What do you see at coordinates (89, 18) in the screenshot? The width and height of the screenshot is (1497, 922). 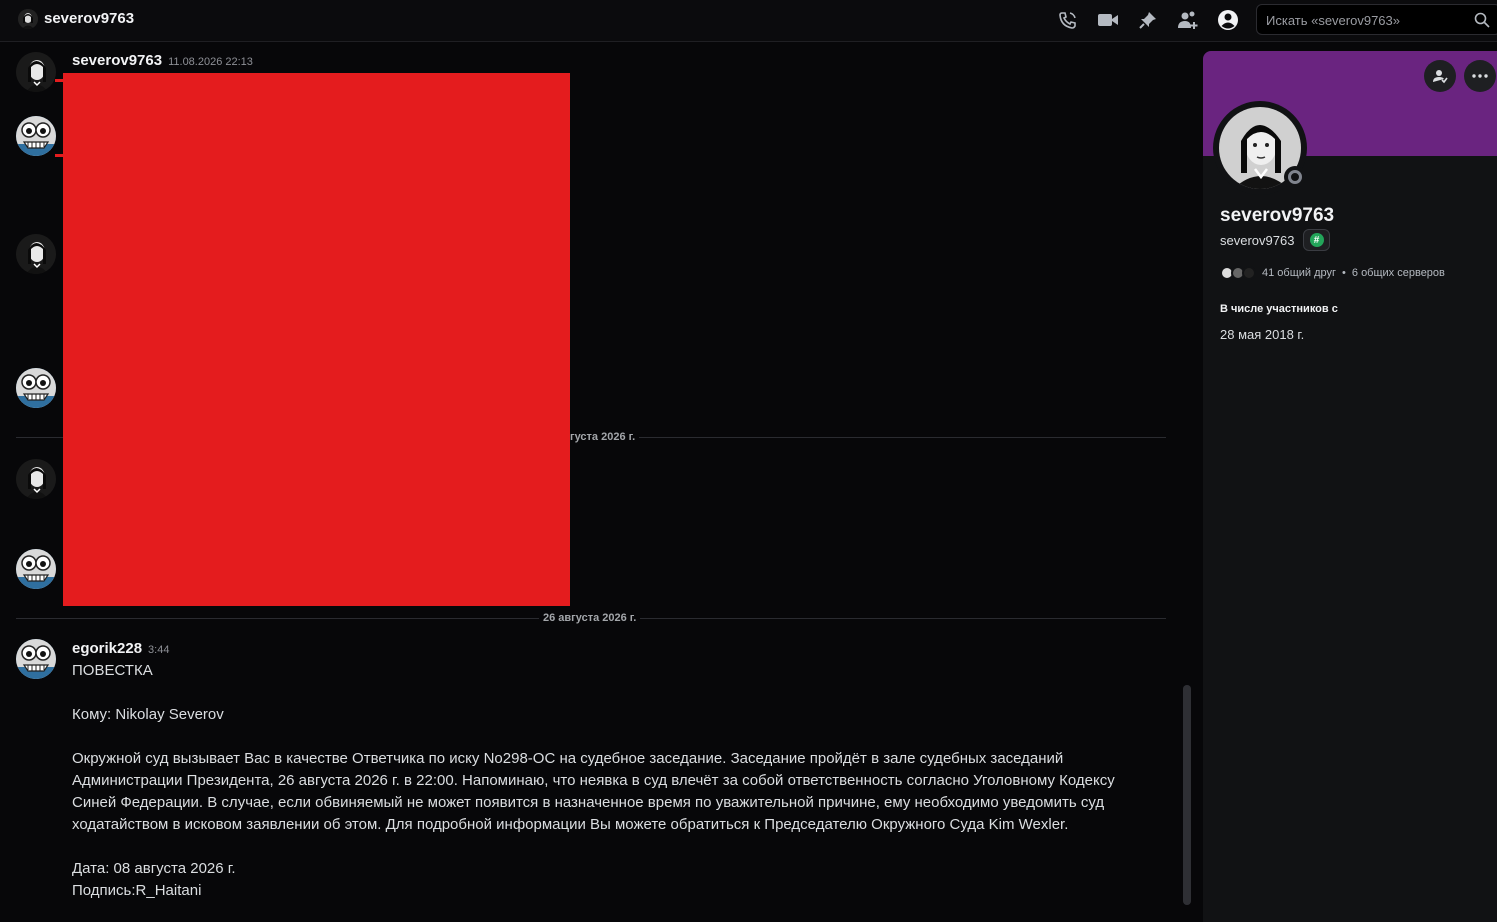 I see `channel-title: severov9763` at bounding box center [89, 18].